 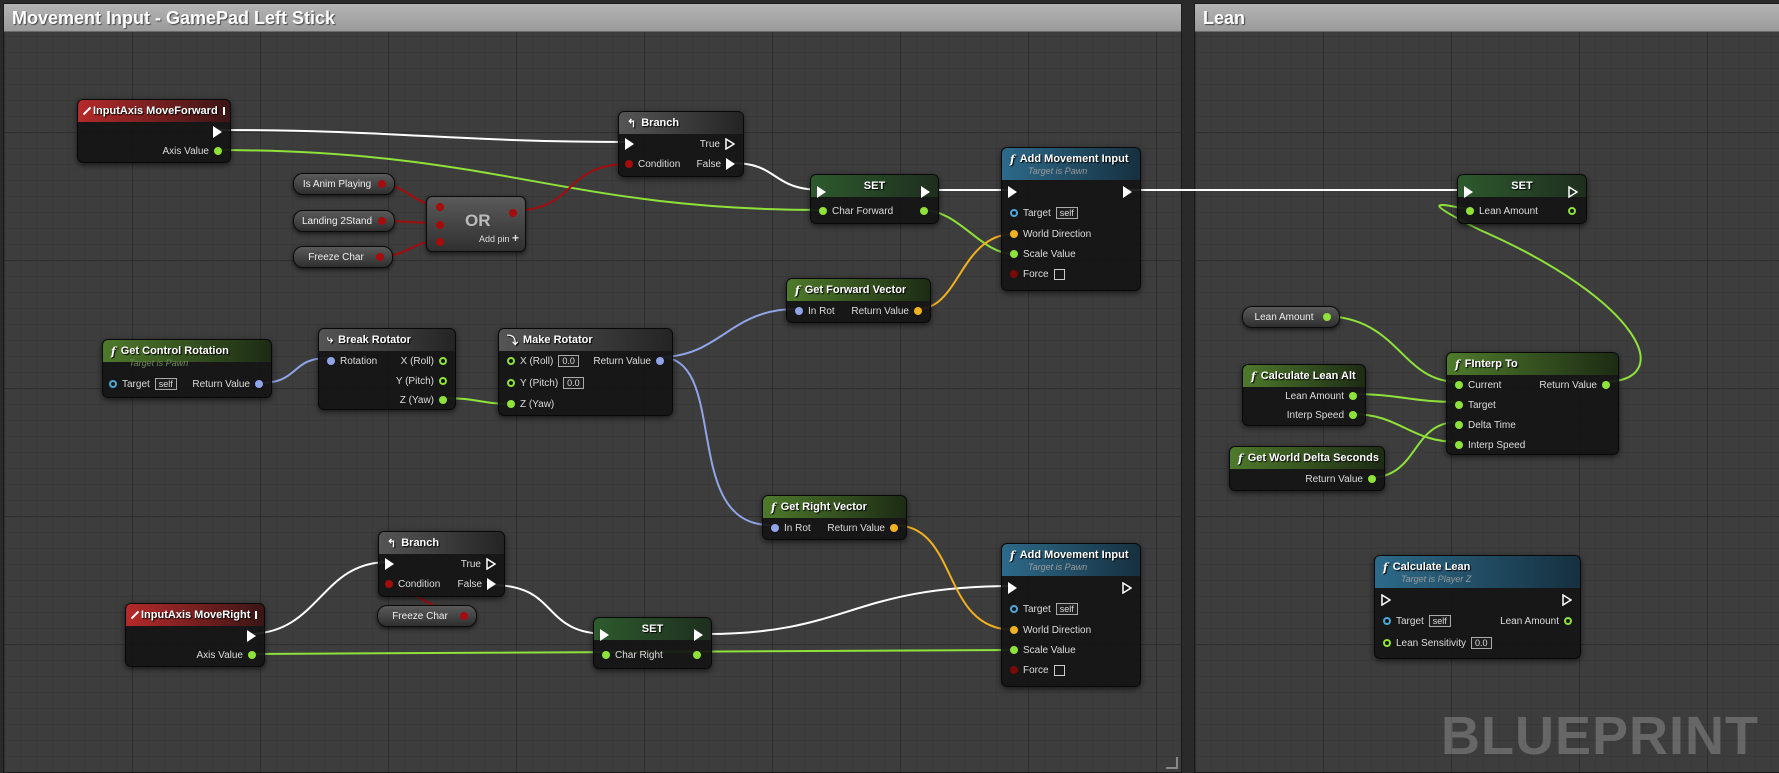 I want to click on node-branch-1: ↰ Branch True Condition False, so click(x=681, y=144).